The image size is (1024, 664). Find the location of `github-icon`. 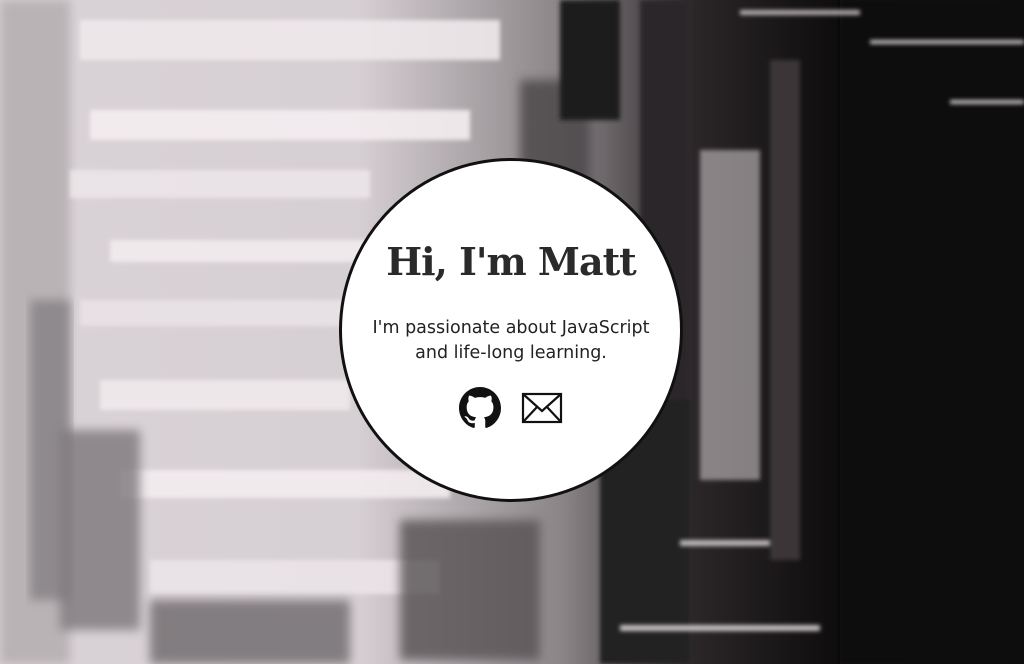

github-icon is located at coordinates (480, 407).